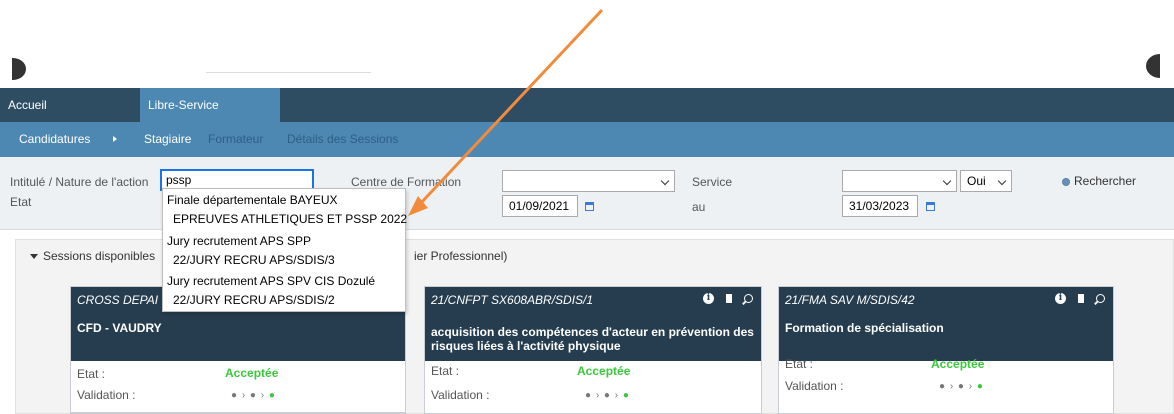 This screenshot has height=414, width=1174. What do you see at coordinates (238, 412) in the screenshot?
I see `card-divider` at bounding box center [238, 412].